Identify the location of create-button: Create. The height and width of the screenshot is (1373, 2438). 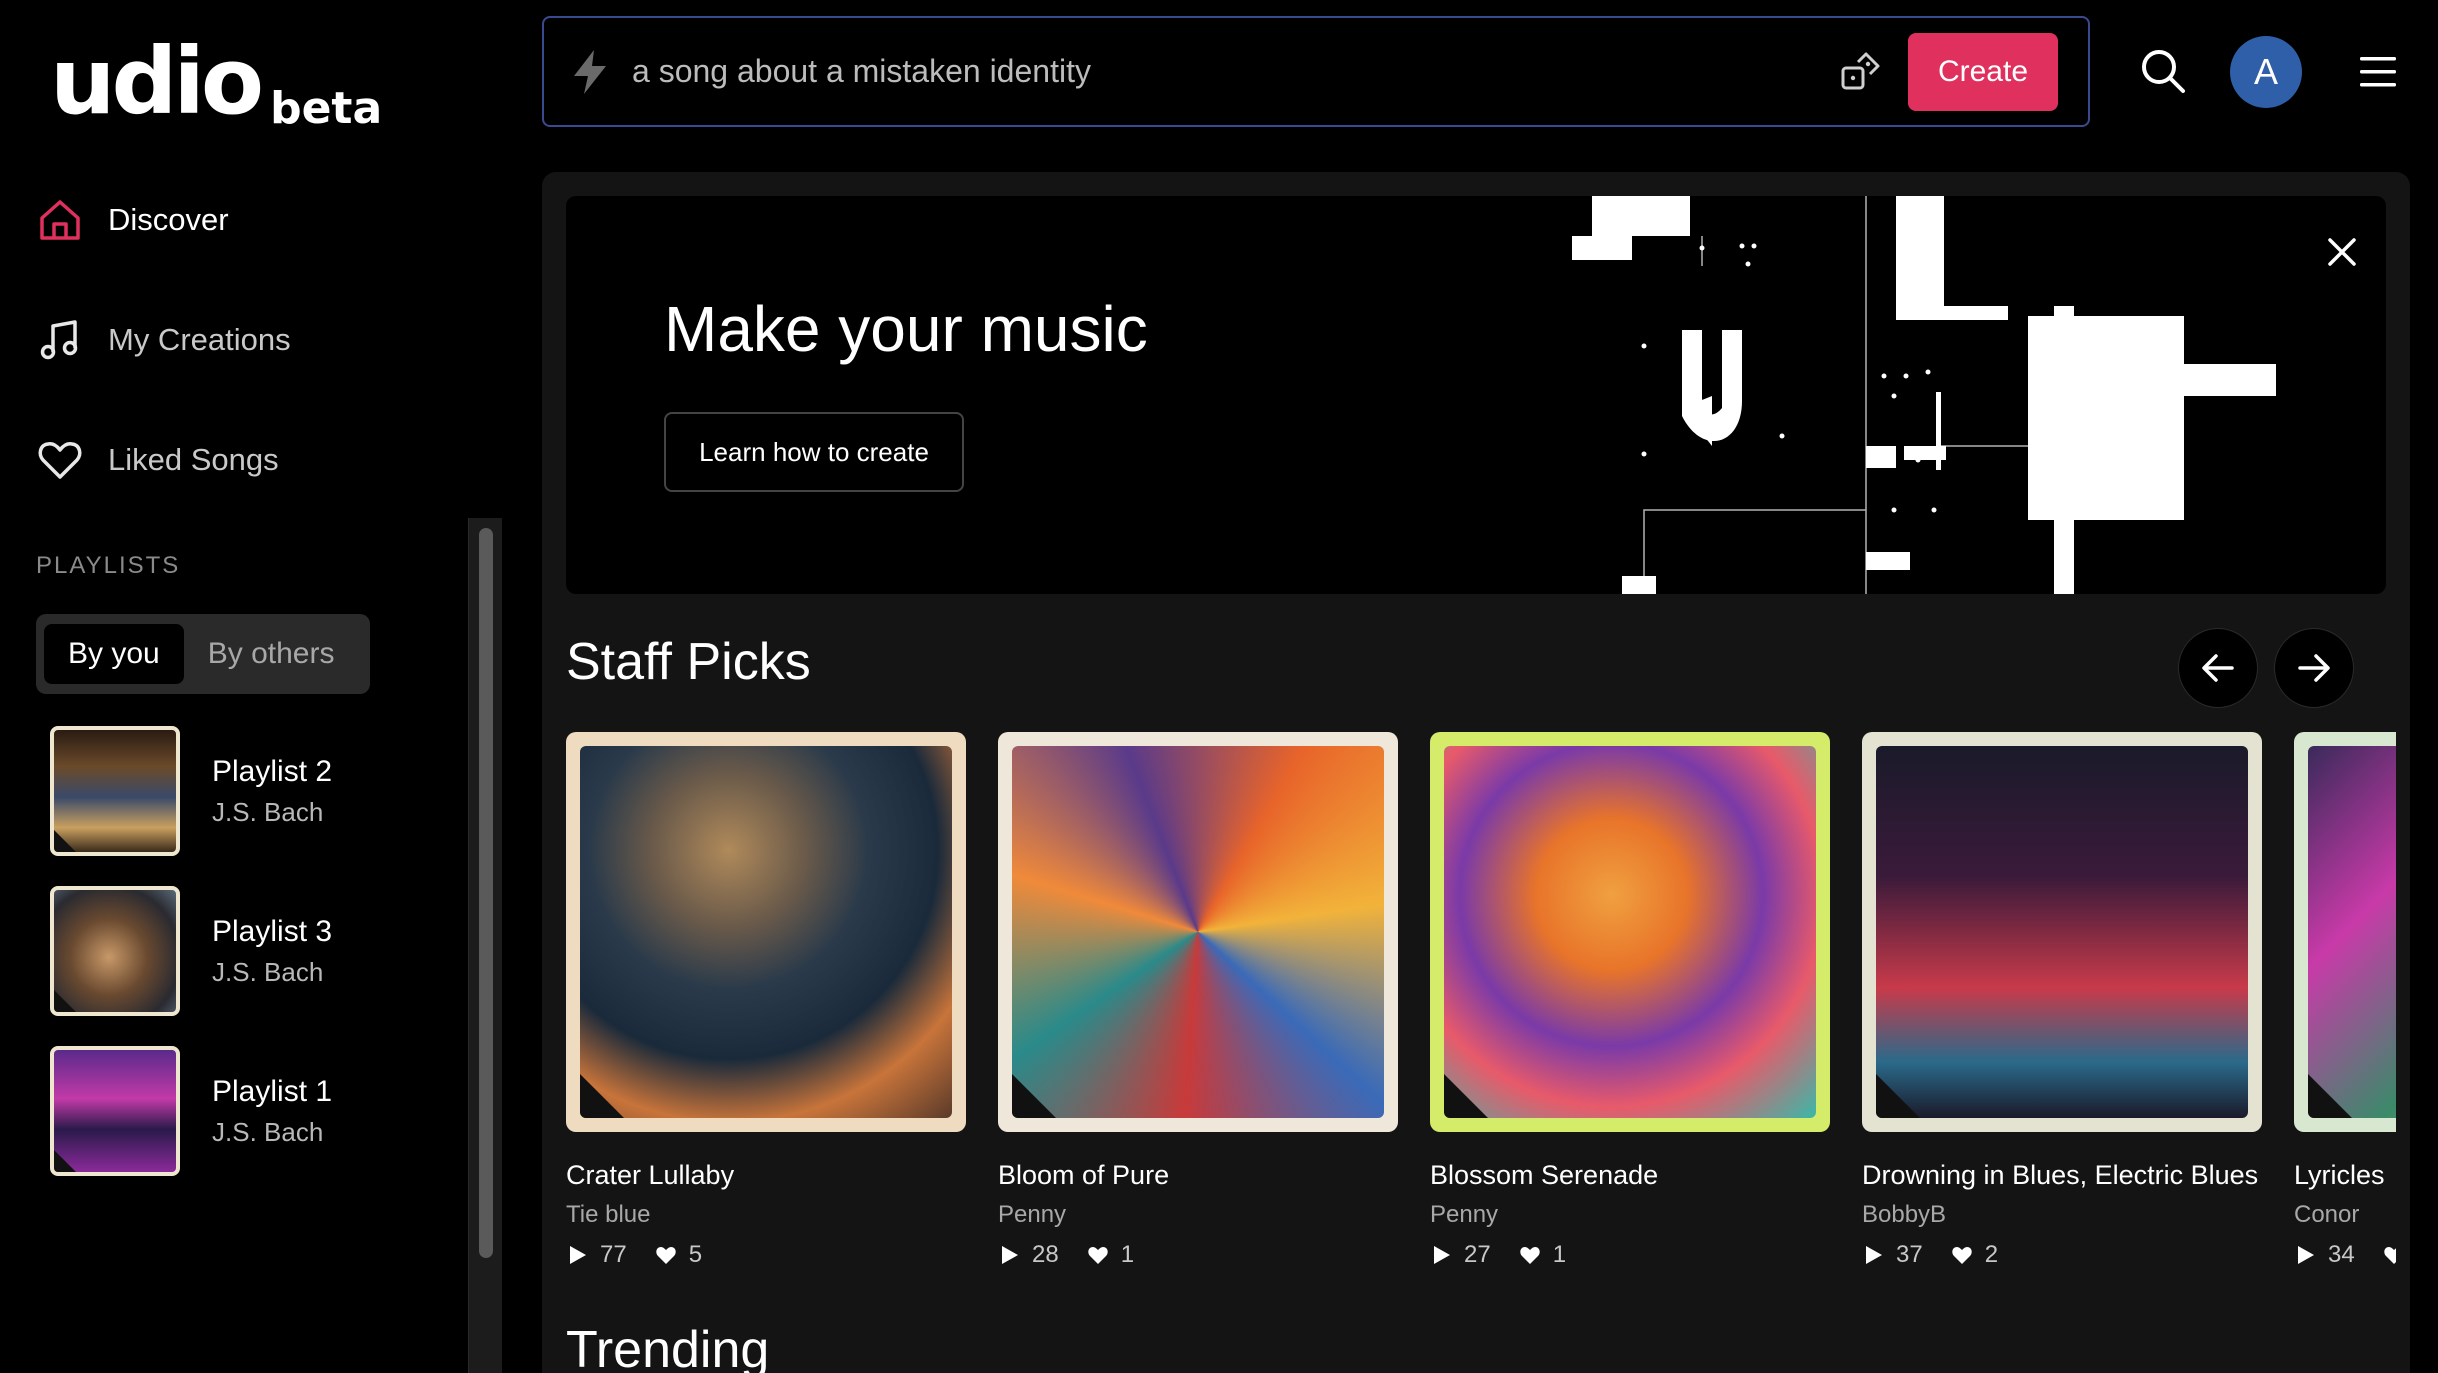
(1983, 71).